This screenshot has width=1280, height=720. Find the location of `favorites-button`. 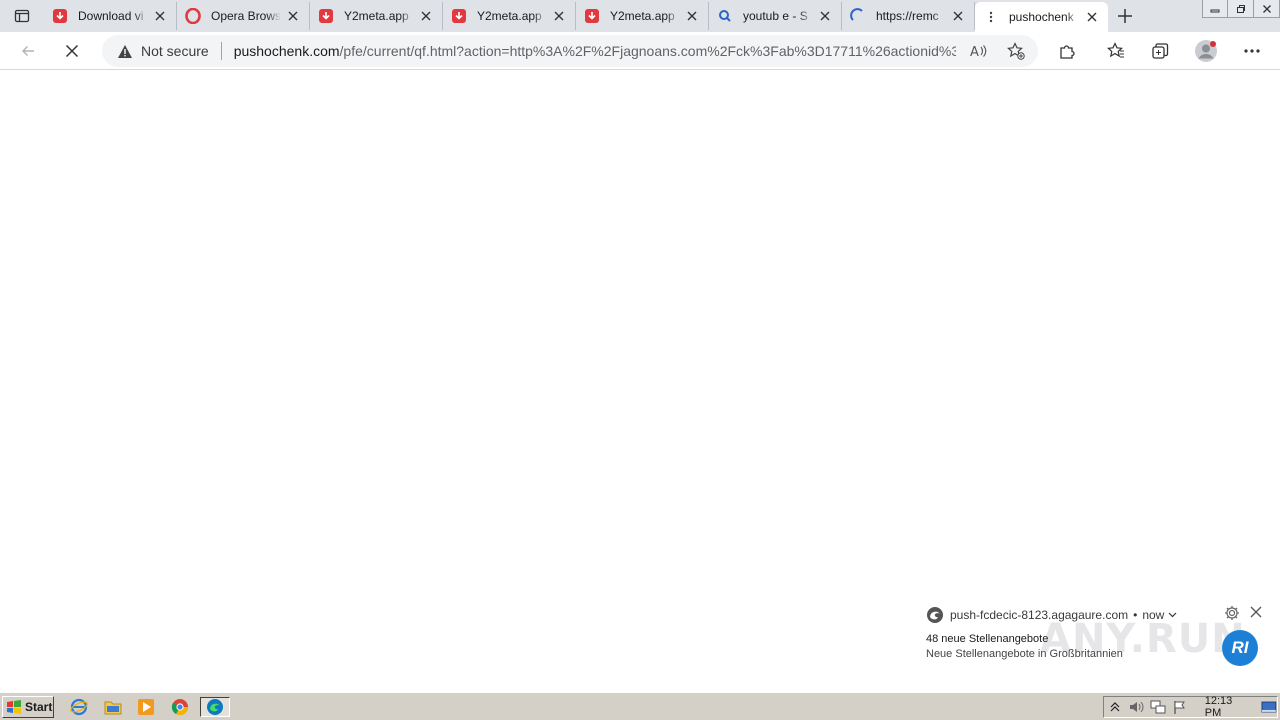

favorites-button is located at coordinates (1116, 51).